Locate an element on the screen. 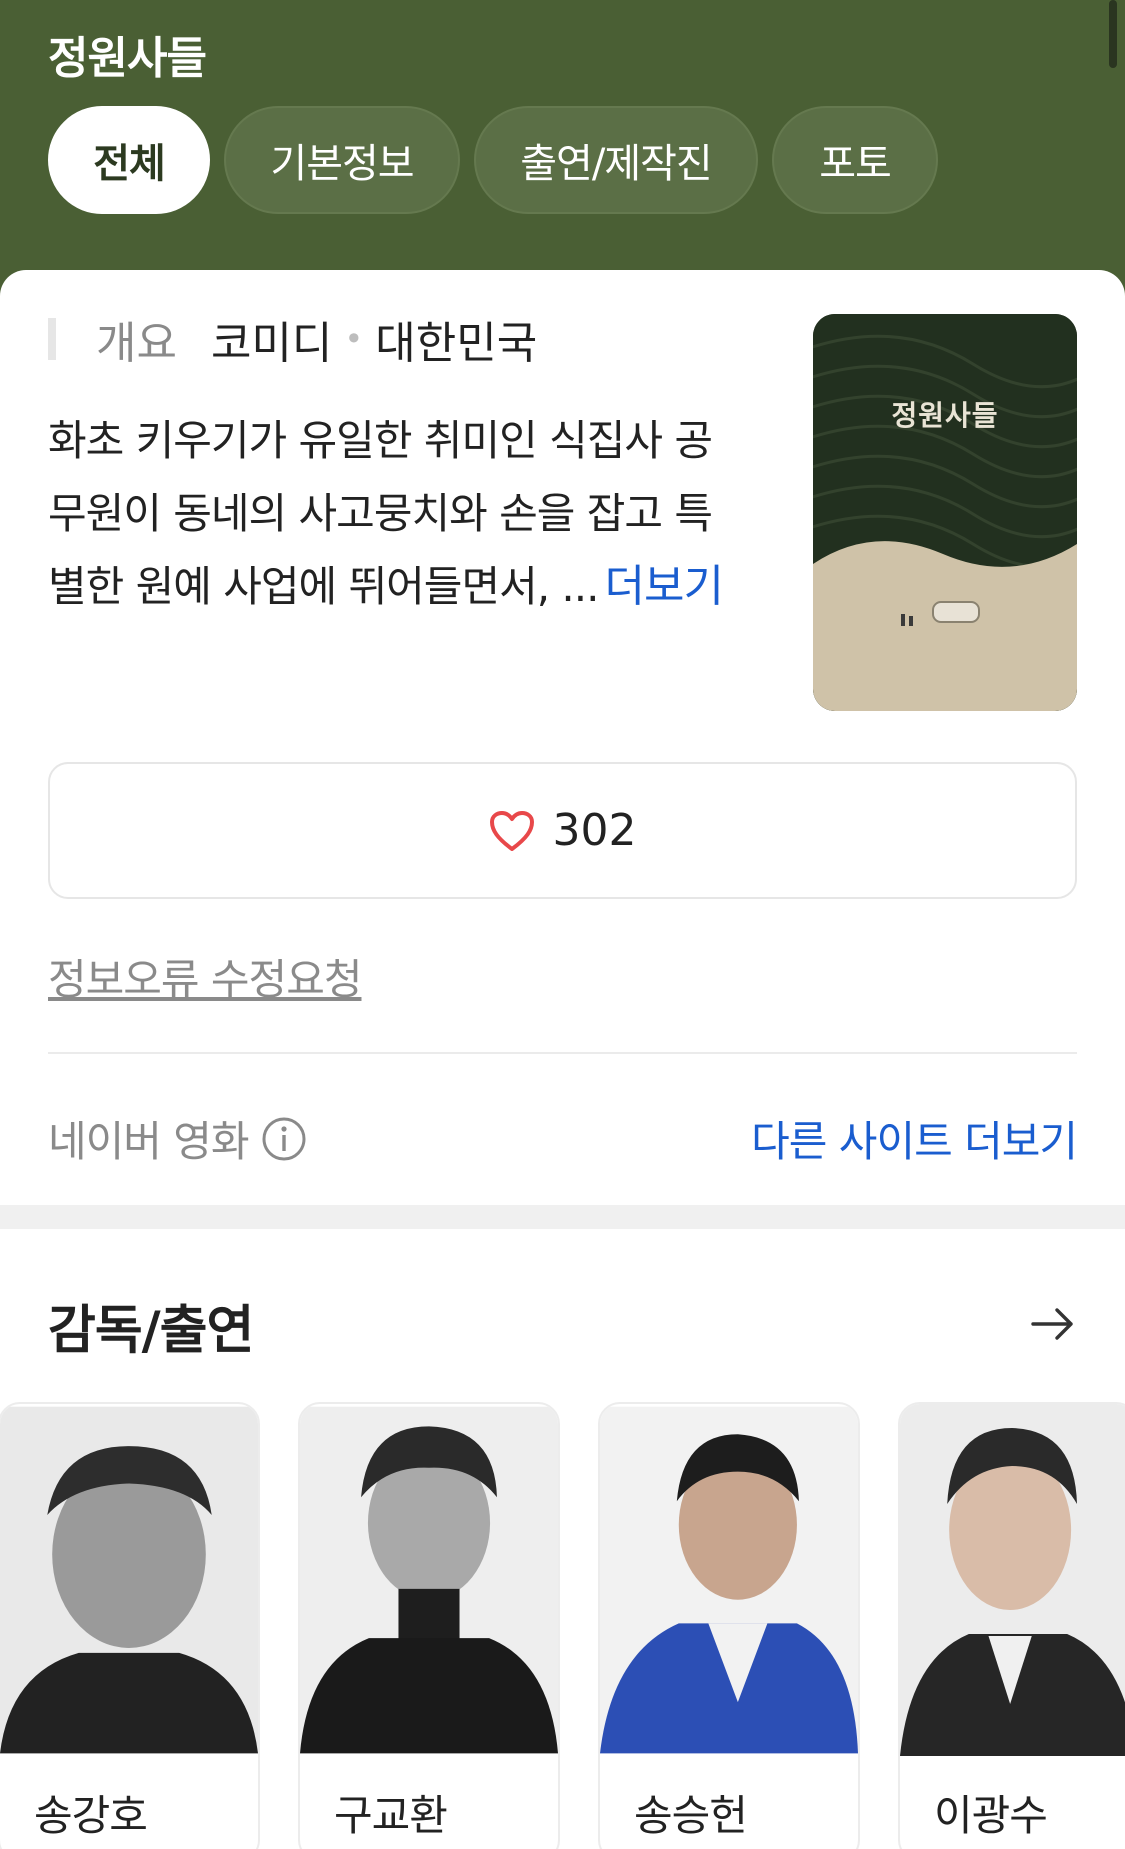 The height and width of the screenshot is (1849, 1125). cast-card: 송승헌 is located at coordinates (729, 1625).